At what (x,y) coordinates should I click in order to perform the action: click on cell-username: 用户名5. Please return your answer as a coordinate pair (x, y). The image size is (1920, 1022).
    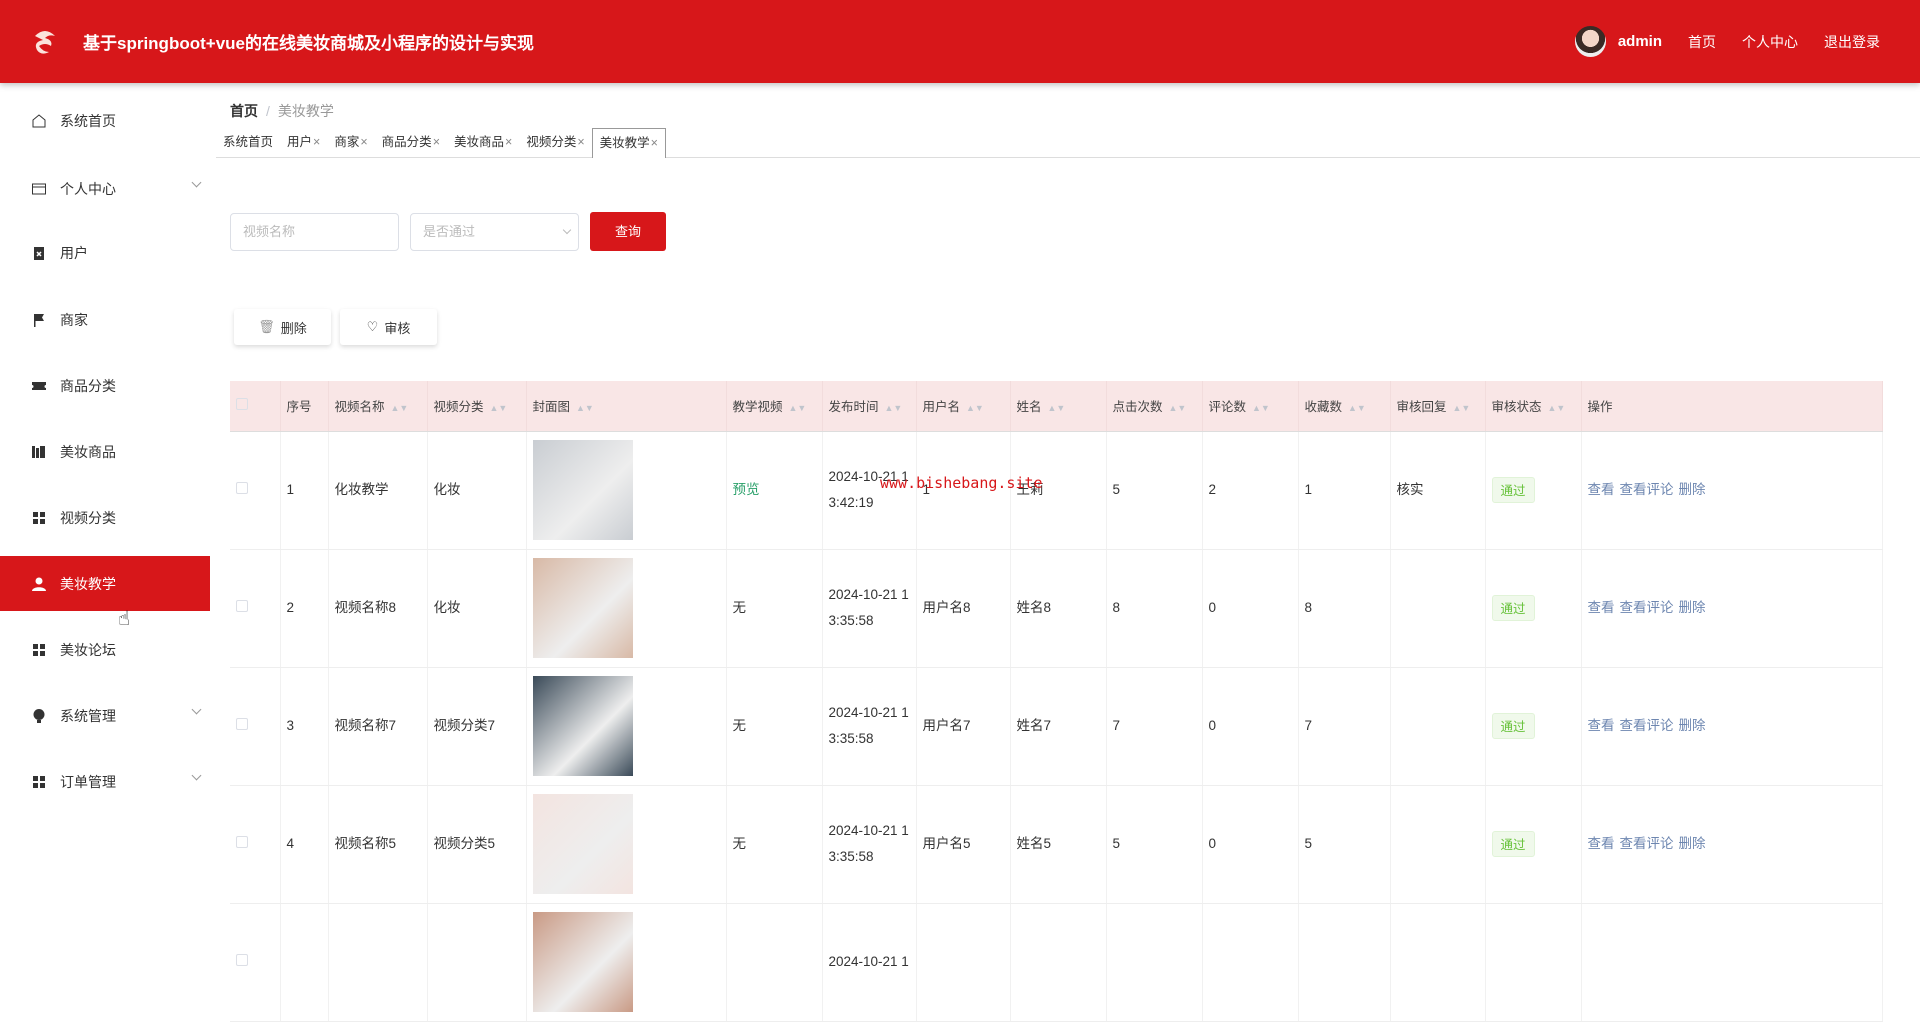
    Looking at the image, I should click on (946, 843).